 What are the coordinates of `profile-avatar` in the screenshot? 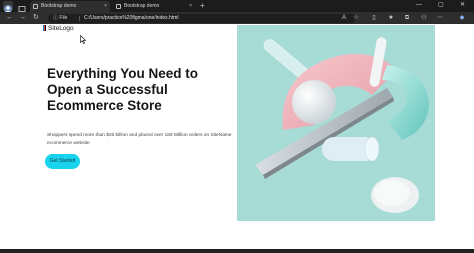 It's located at (8, 7).